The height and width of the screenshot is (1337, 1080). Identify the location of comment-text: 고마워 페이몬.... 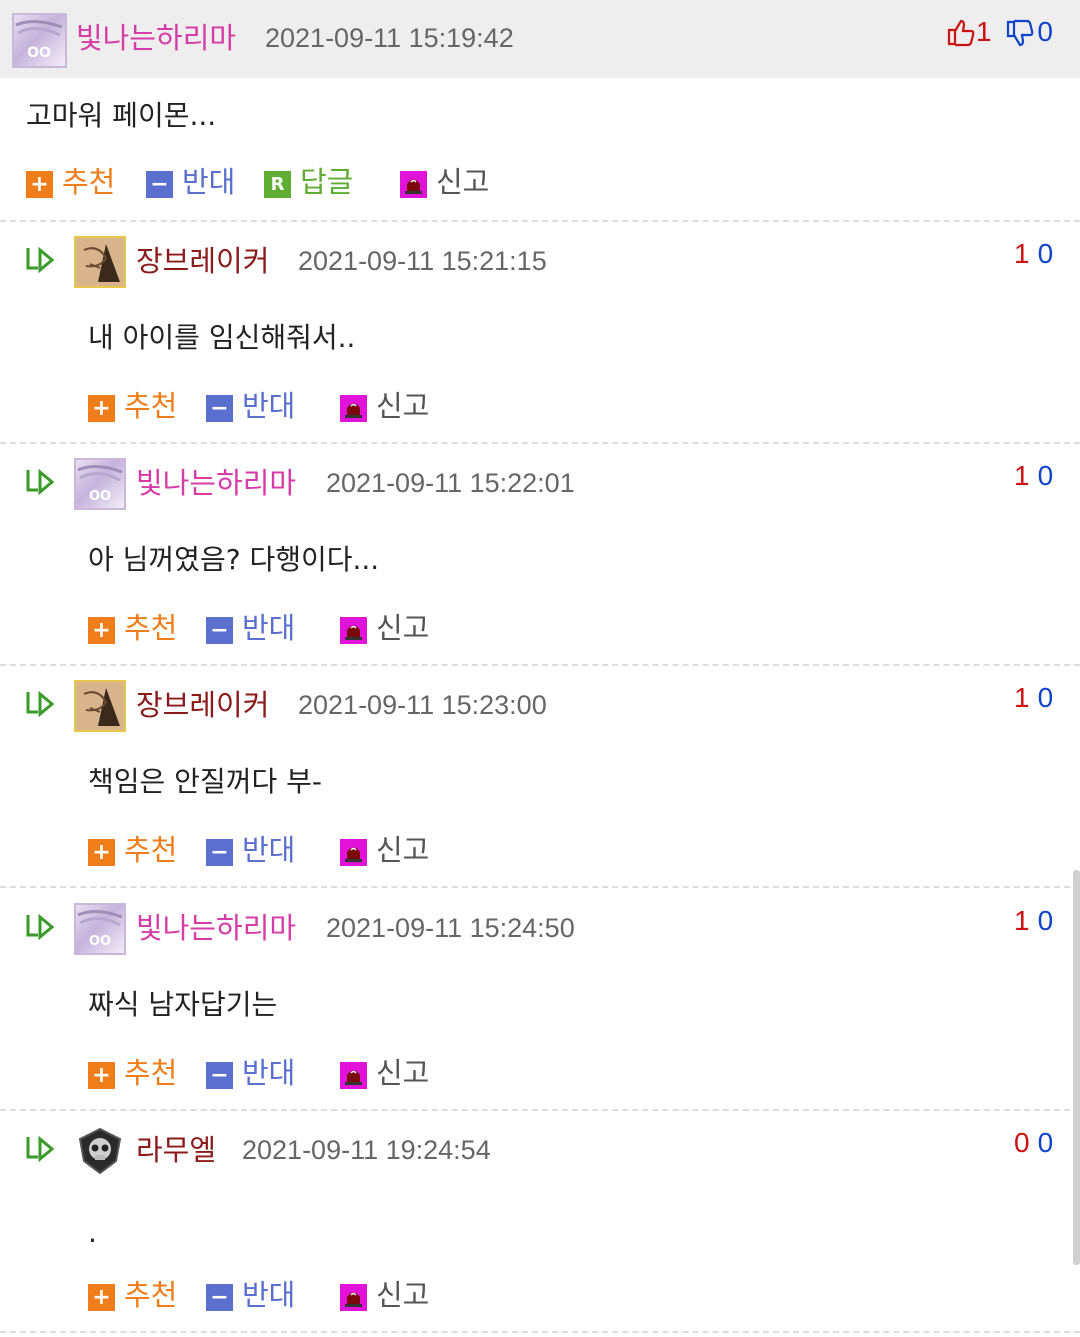
(121, 115).